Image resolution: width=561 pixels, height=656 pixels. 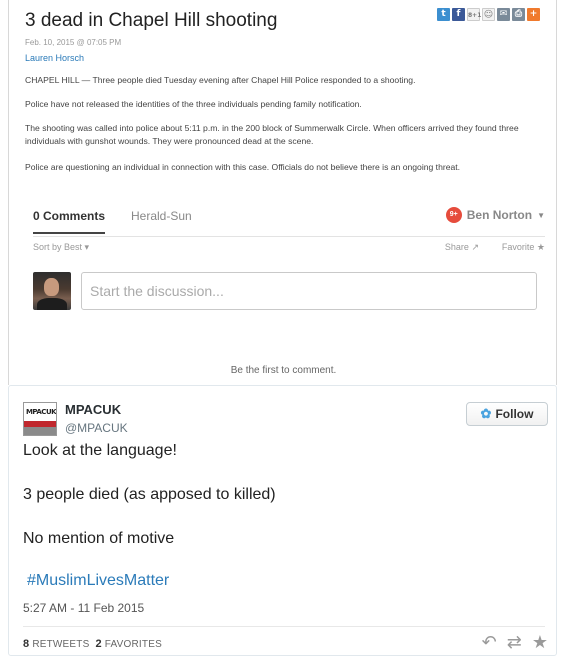 I want to click on retweets-label: RETWEETS, so click(x=60, y=644).